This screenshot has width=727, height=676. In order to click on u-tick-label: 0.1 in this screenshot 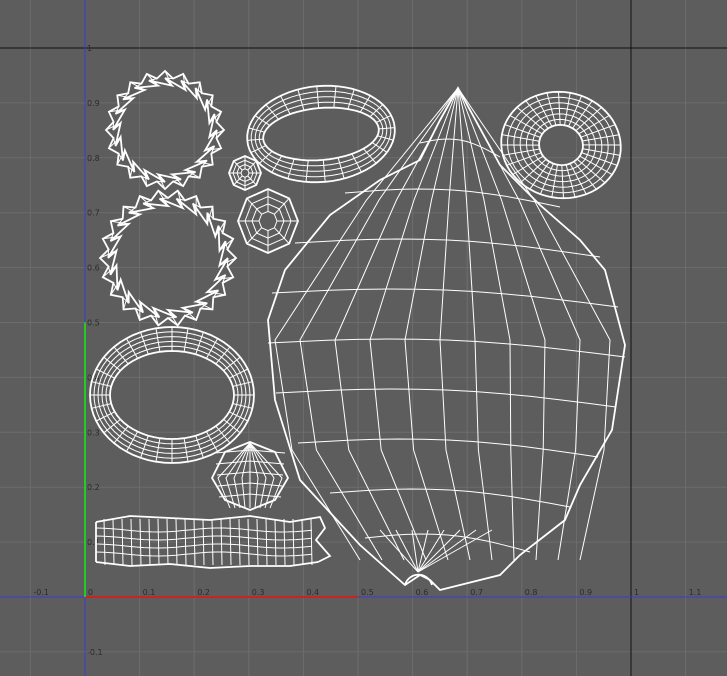, I will do `click(149, 592)`.